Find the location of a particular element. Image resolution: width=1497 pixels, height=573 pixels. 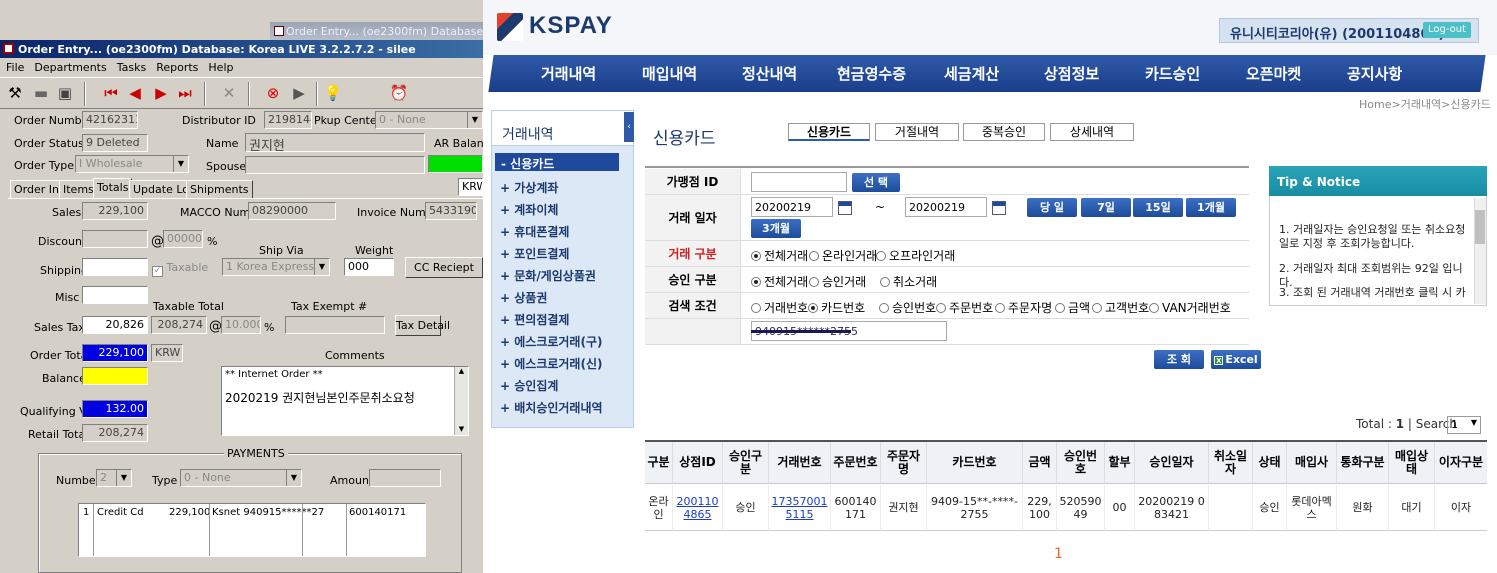

balance-field is located at coordinates (115, 376).